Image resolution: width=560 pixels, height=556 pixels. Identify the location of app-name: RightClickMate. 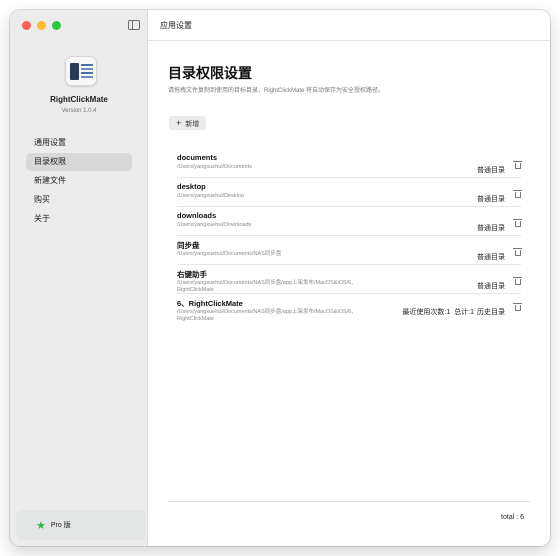
(79, 99).